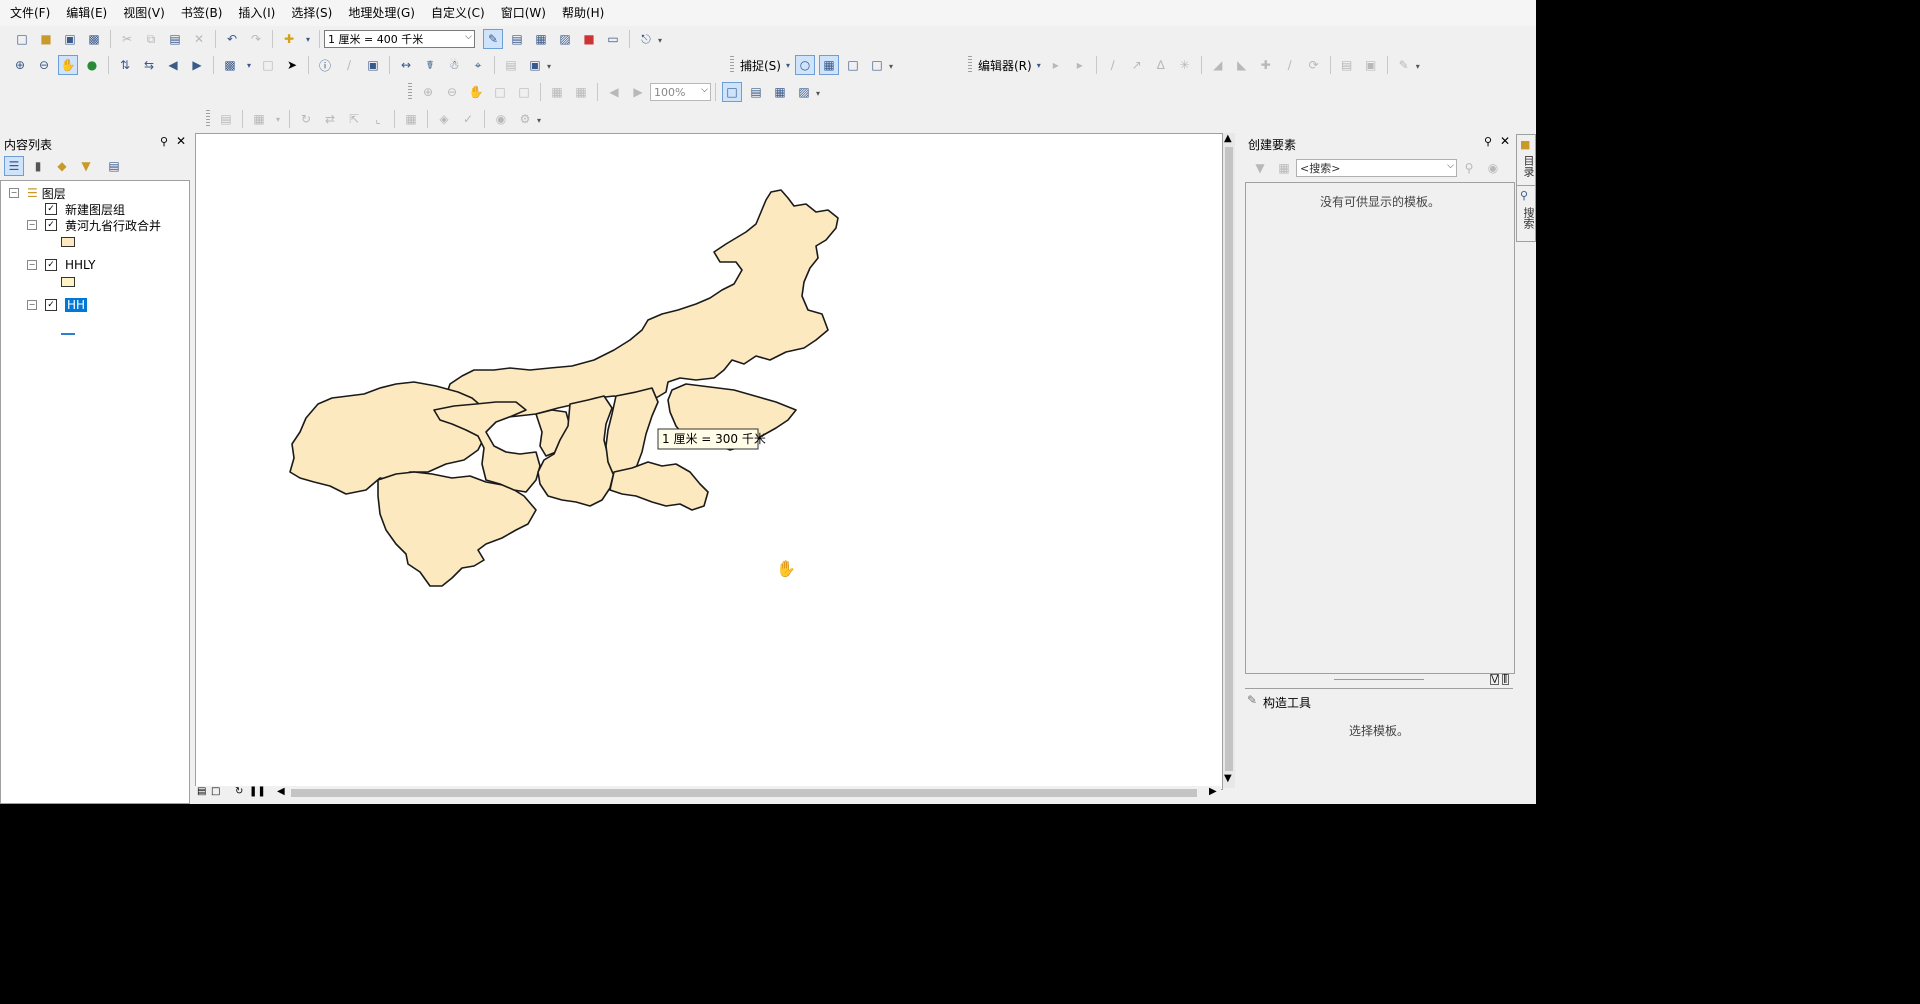  I want to click on editor-toolbar-icon: ✎, so click(493, 39).